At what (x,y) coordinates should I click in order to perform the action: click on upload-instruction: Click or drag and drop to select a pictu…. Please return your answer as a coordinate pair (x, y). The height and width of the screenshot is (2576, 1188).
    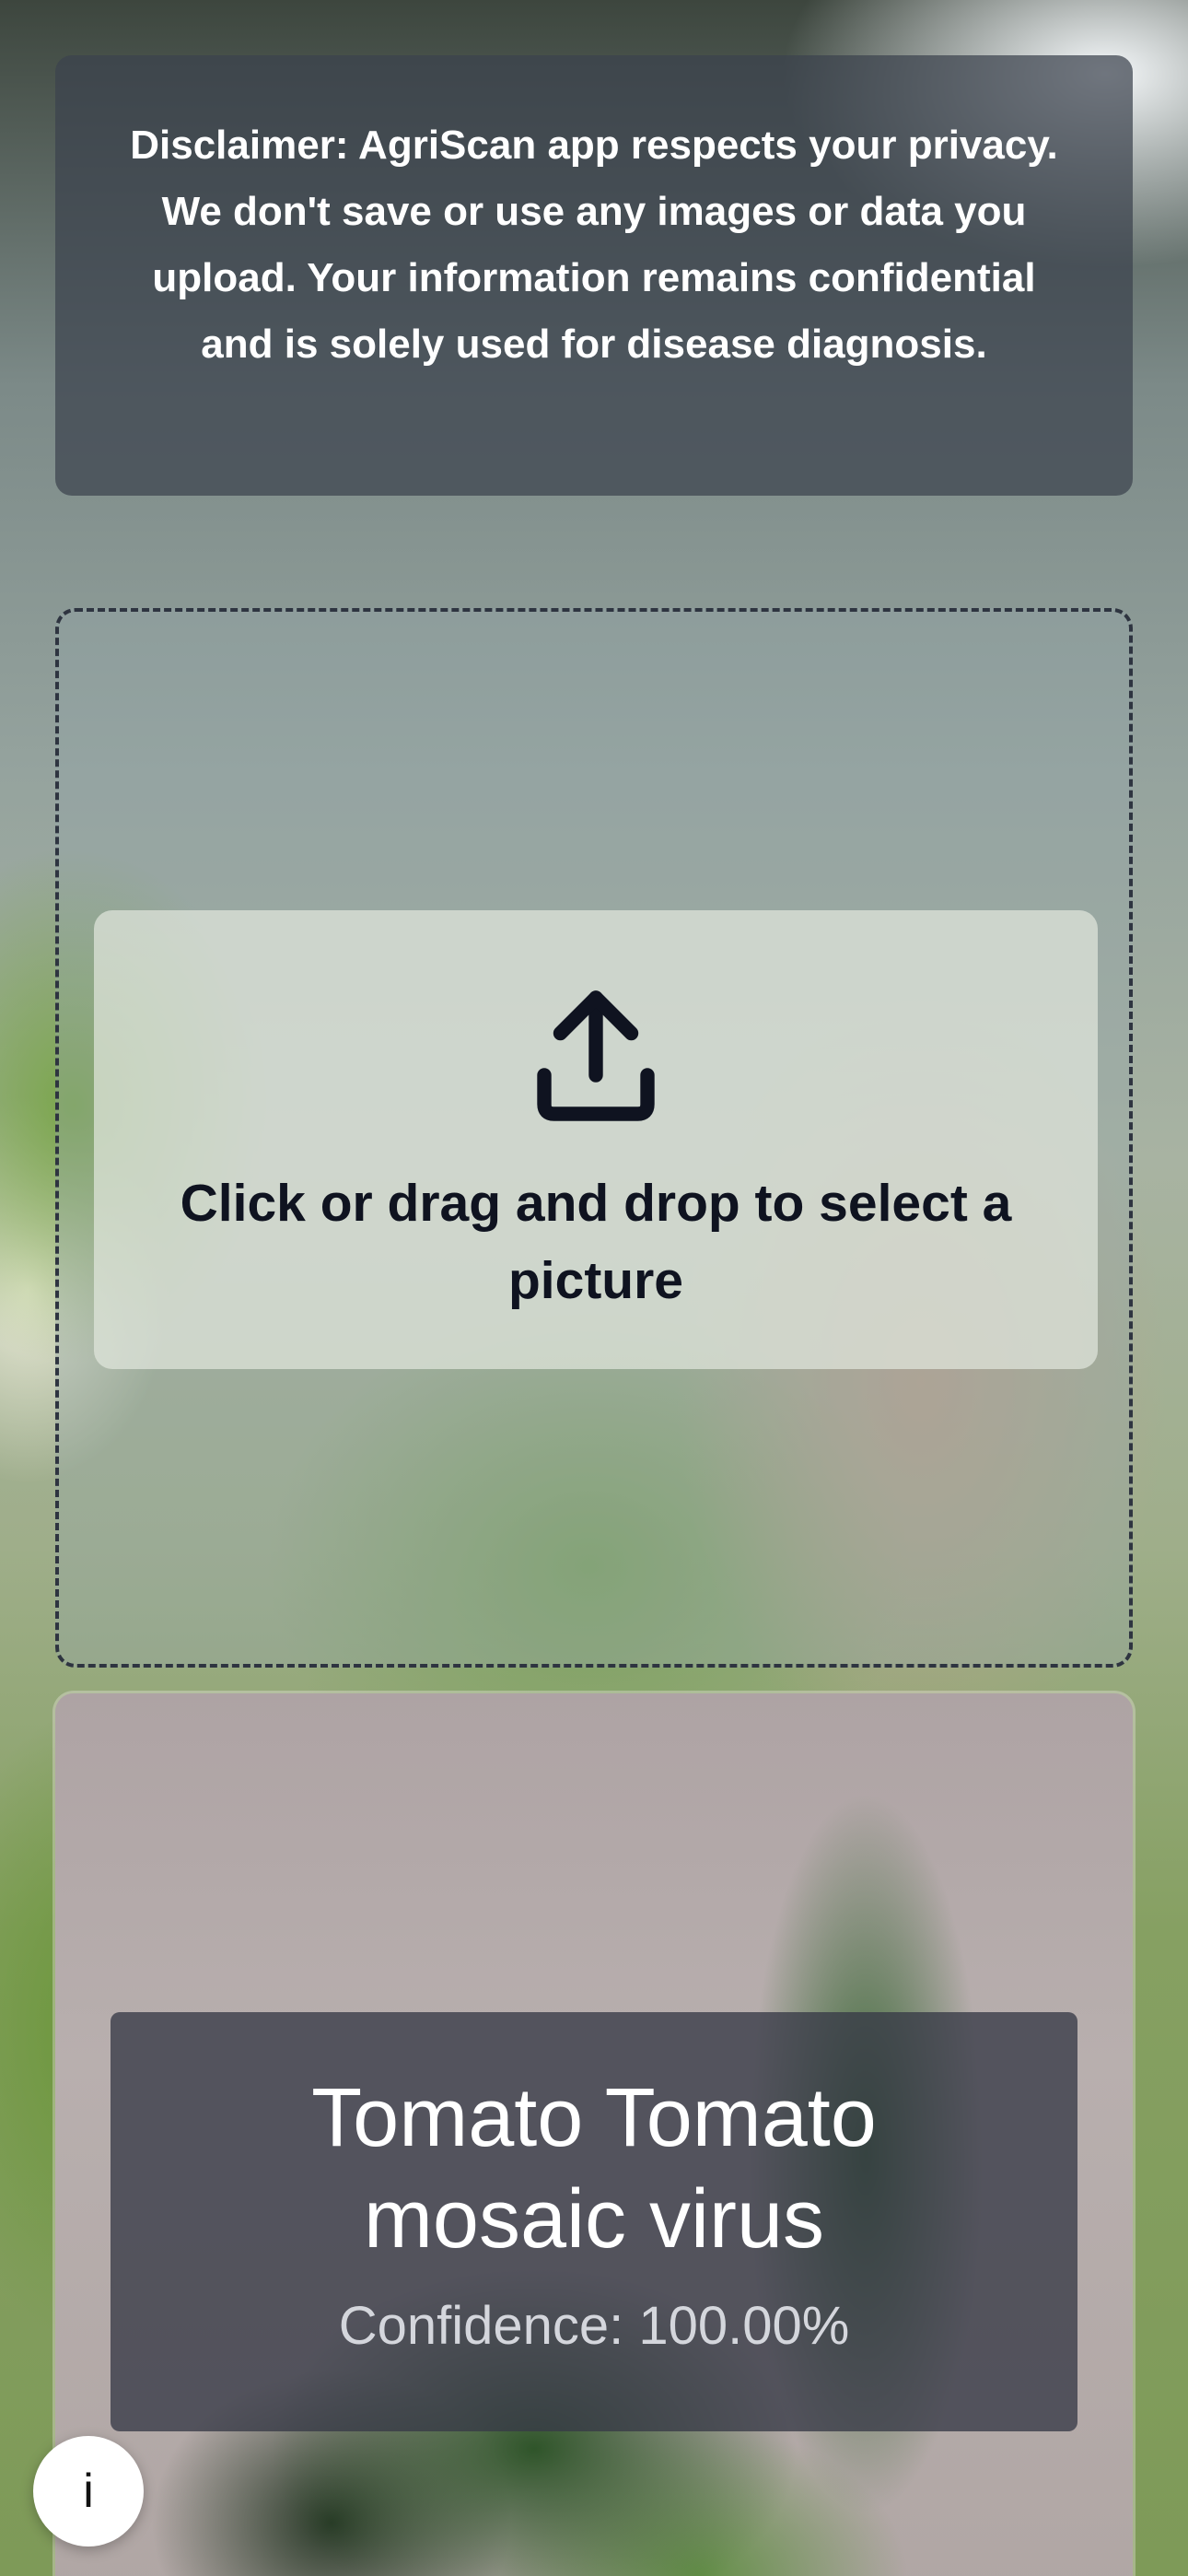
    Looking at the image, I should click on (596, 1242).